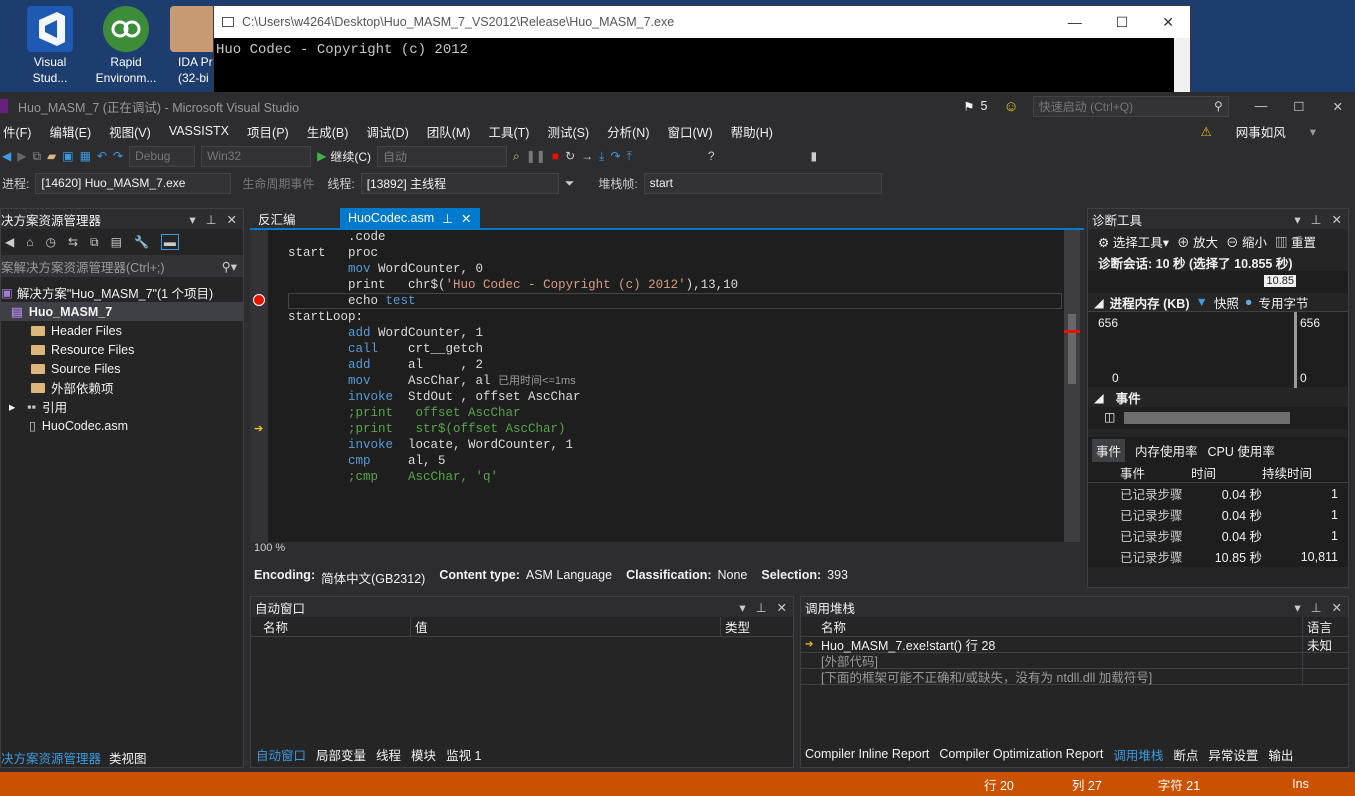  I want to click on preview-icon: ▬, so click(169, 242).